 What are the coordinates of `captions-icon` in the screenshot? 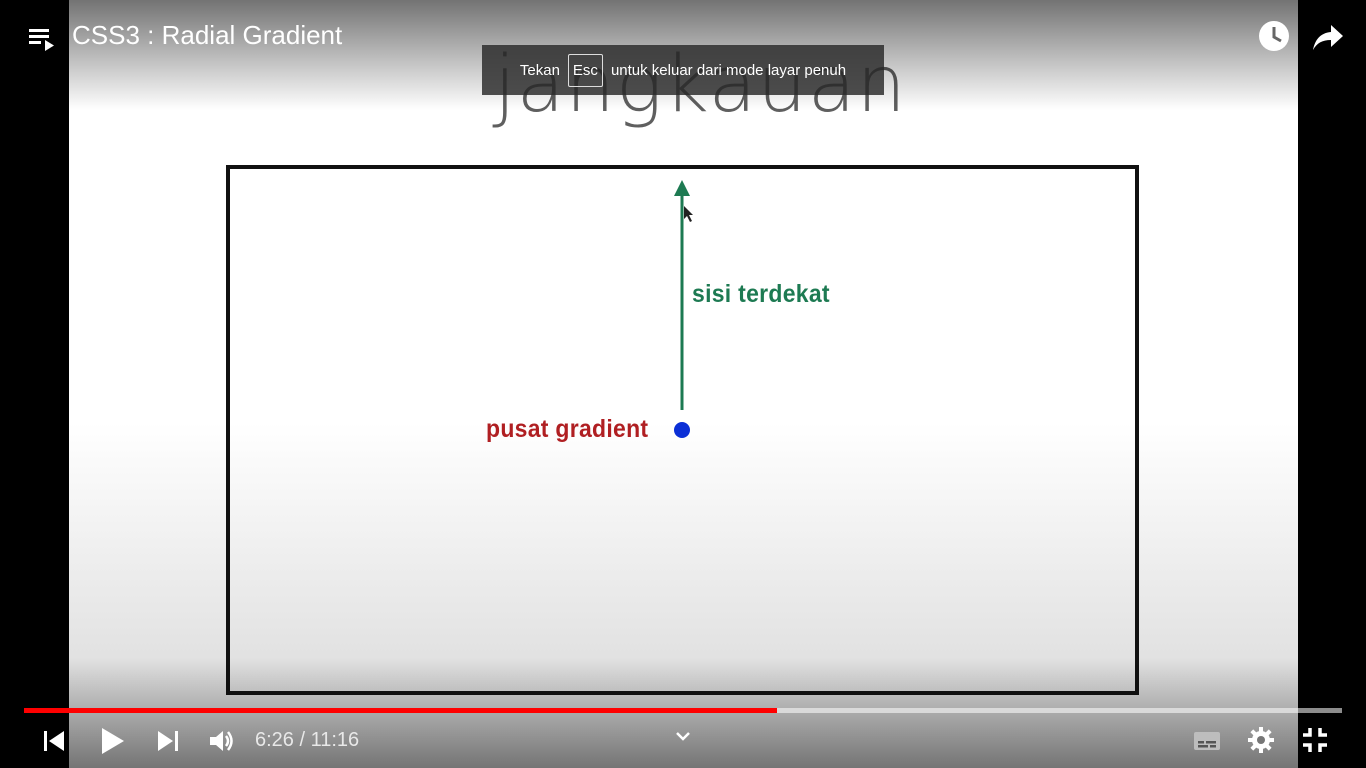 It's located at (1207, 741).